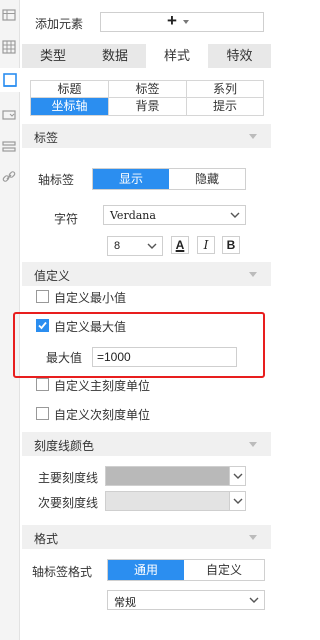  Describe the element at coordinates (125, 603) in the screenshot. I see `format-type-value: 常规` at that location.